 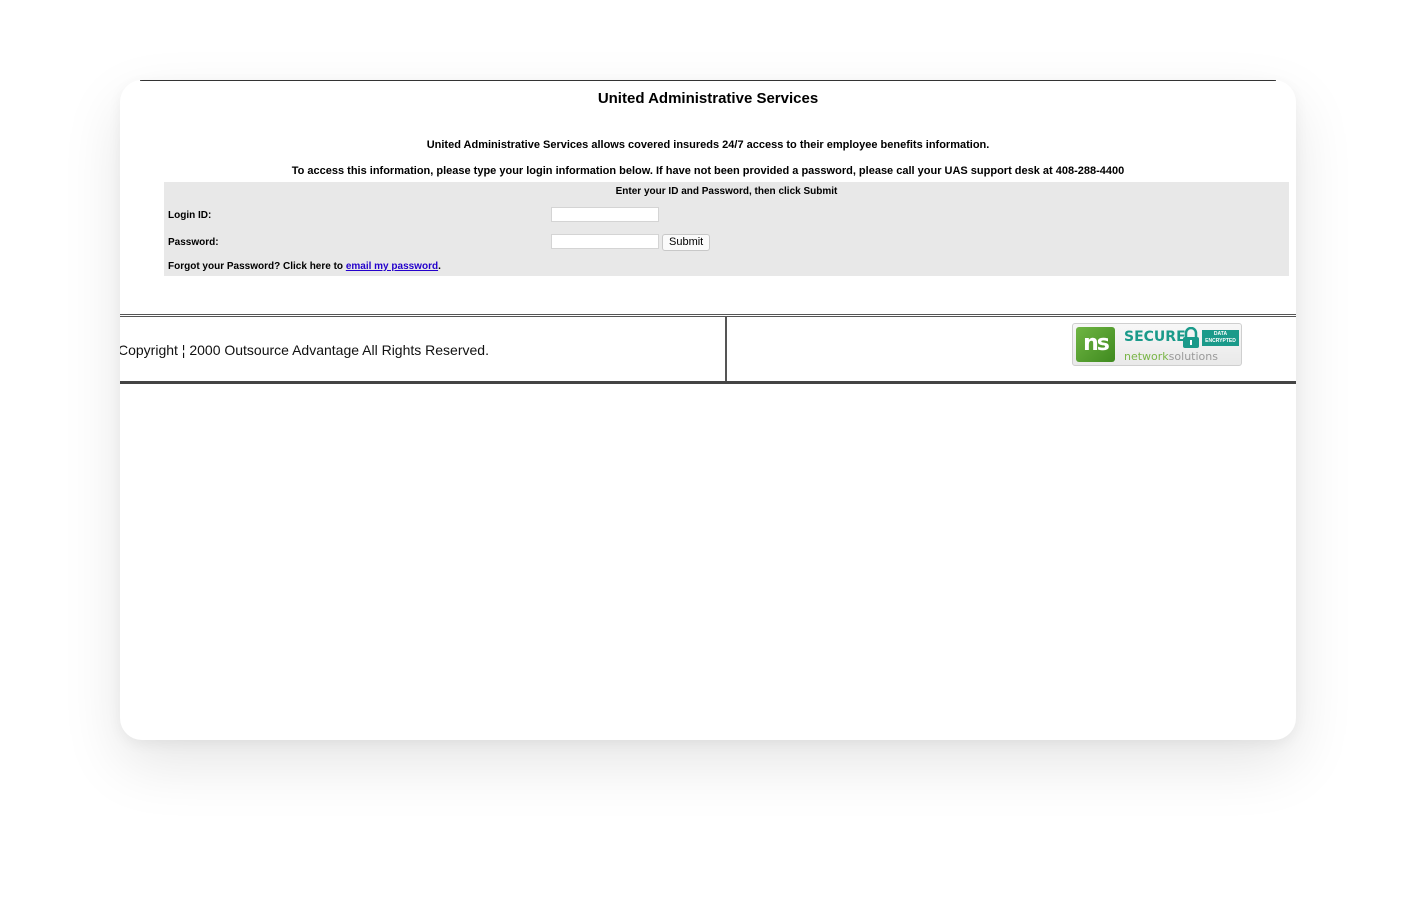 I want to click on badge-brand-text: networksolutions, so click(x=1171, y=356).